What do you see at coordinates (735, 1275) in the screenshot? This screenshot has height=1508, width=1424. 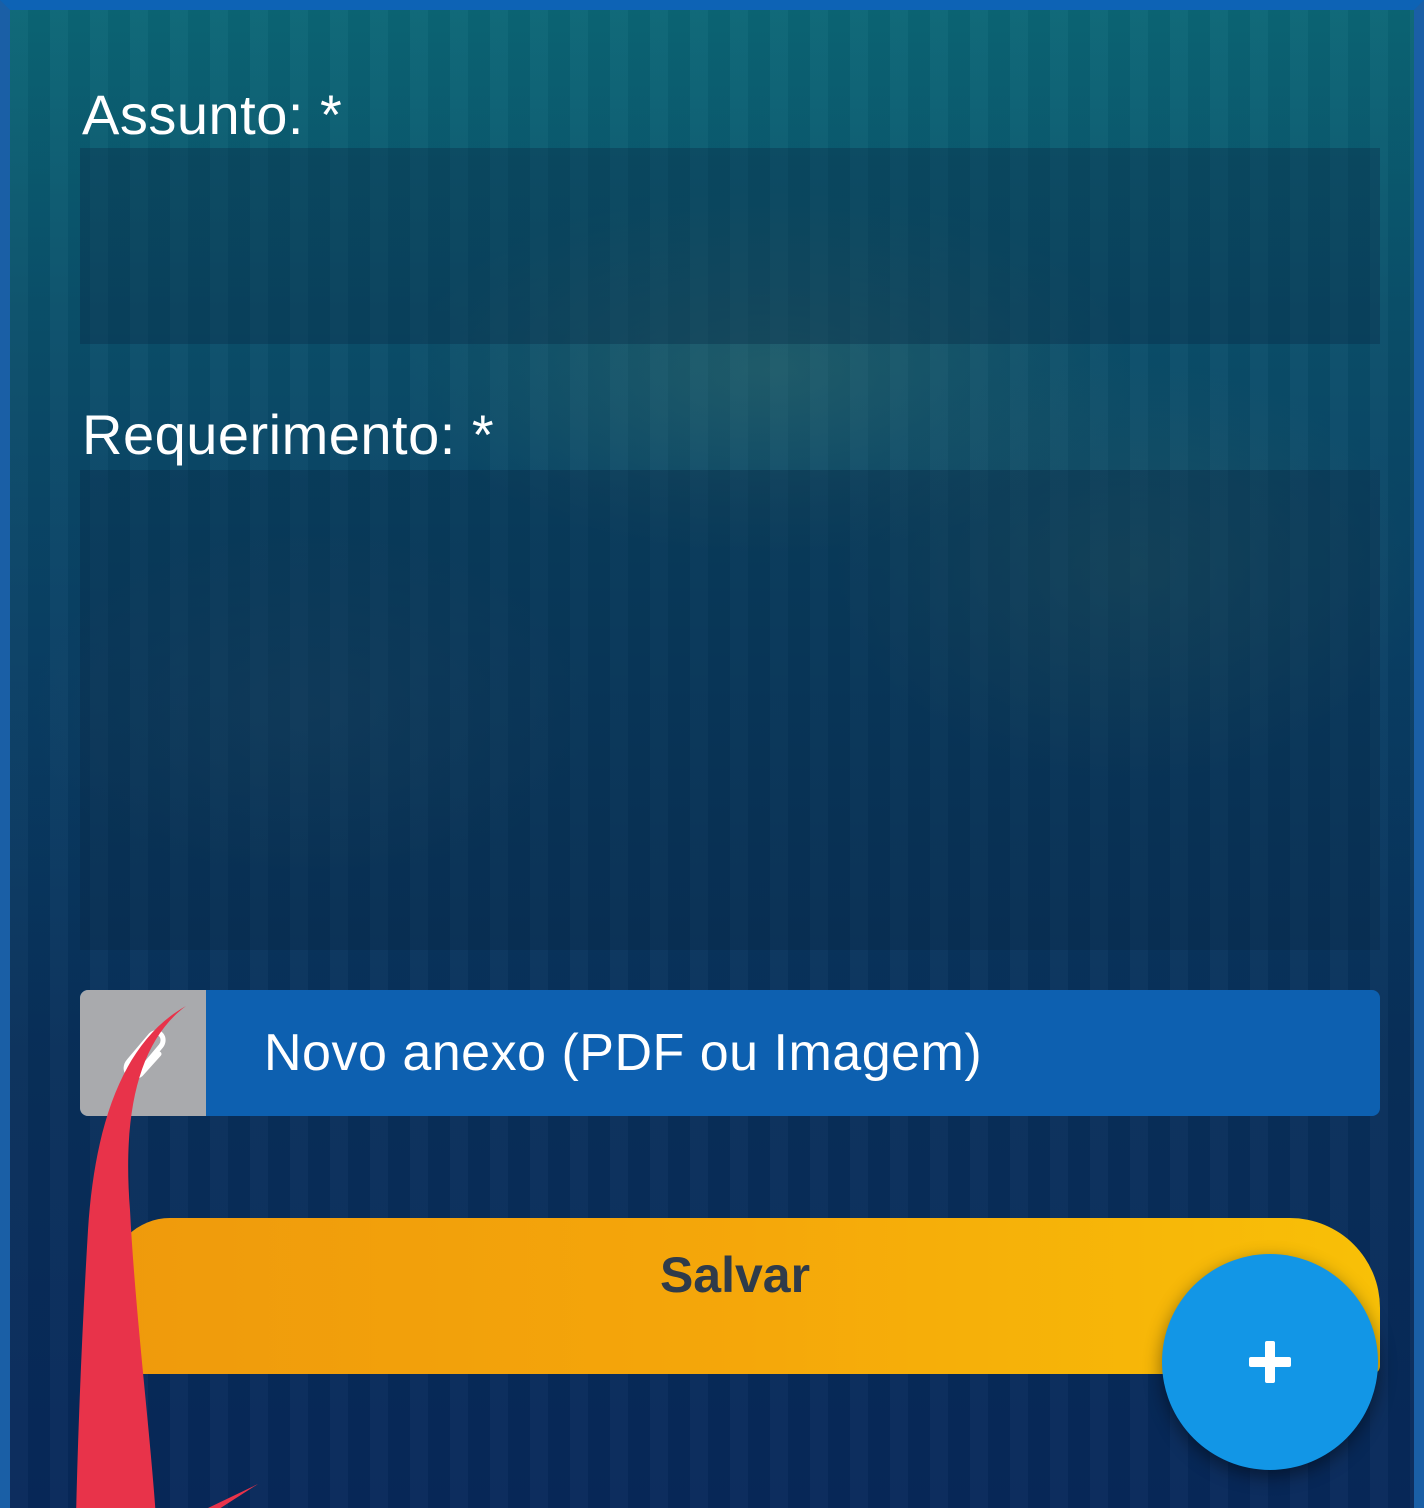 I see `save-label: Salvar` at bounding box center [735, 1275].